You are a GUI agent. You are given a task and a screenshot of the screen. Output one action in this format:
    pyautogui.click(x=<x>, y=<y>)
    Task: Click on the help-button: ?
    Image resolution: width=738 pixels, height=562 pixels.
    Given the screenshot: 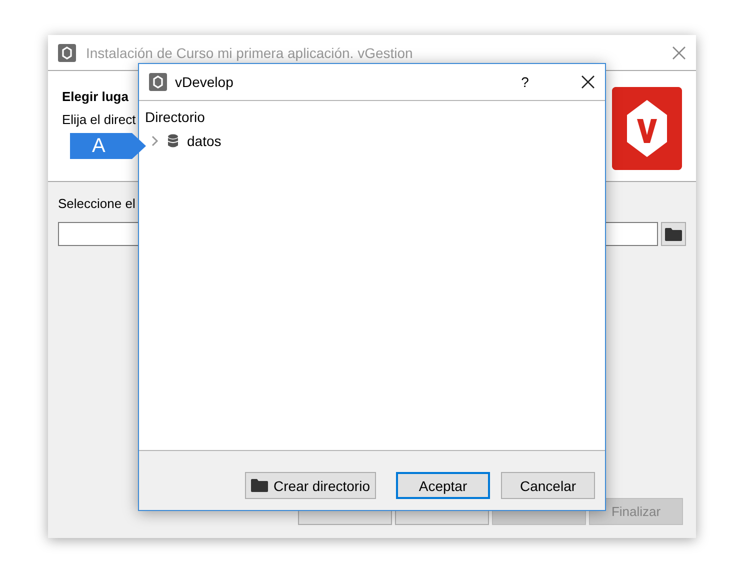 What is the action you would take?
    pyautogui.click(x=525, y=82)
    